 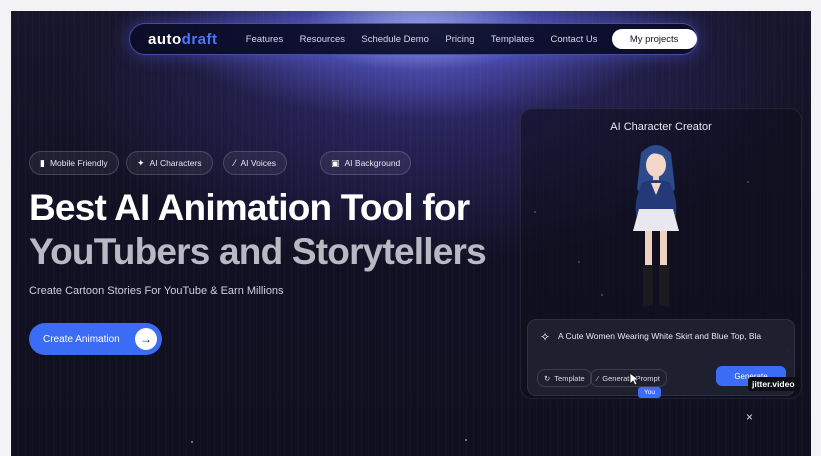 What do you see at coordinates (459, 39) in the screenshot?
I see `nav-link-pricing: Pricing` at bounding box center [459, 39].